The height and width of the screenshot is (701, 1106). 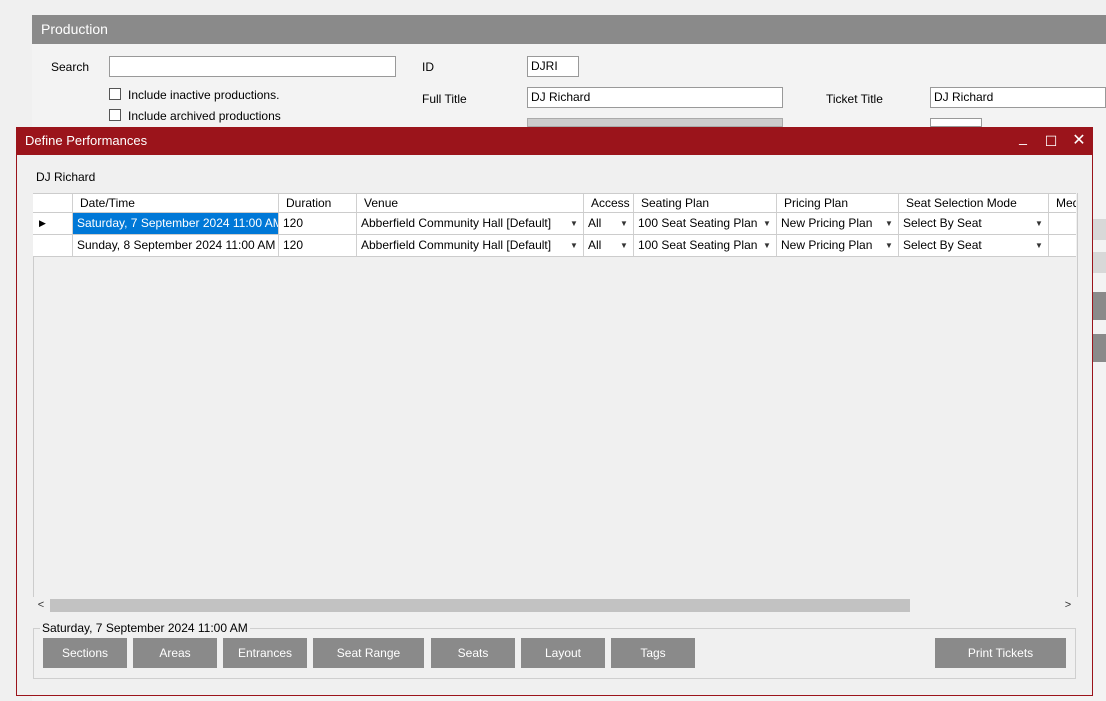 What do you see at coordinates (705, 203) in the screenshot?
I see `col-seating-plan: Seating Plan` at bounding box center [705, 203].